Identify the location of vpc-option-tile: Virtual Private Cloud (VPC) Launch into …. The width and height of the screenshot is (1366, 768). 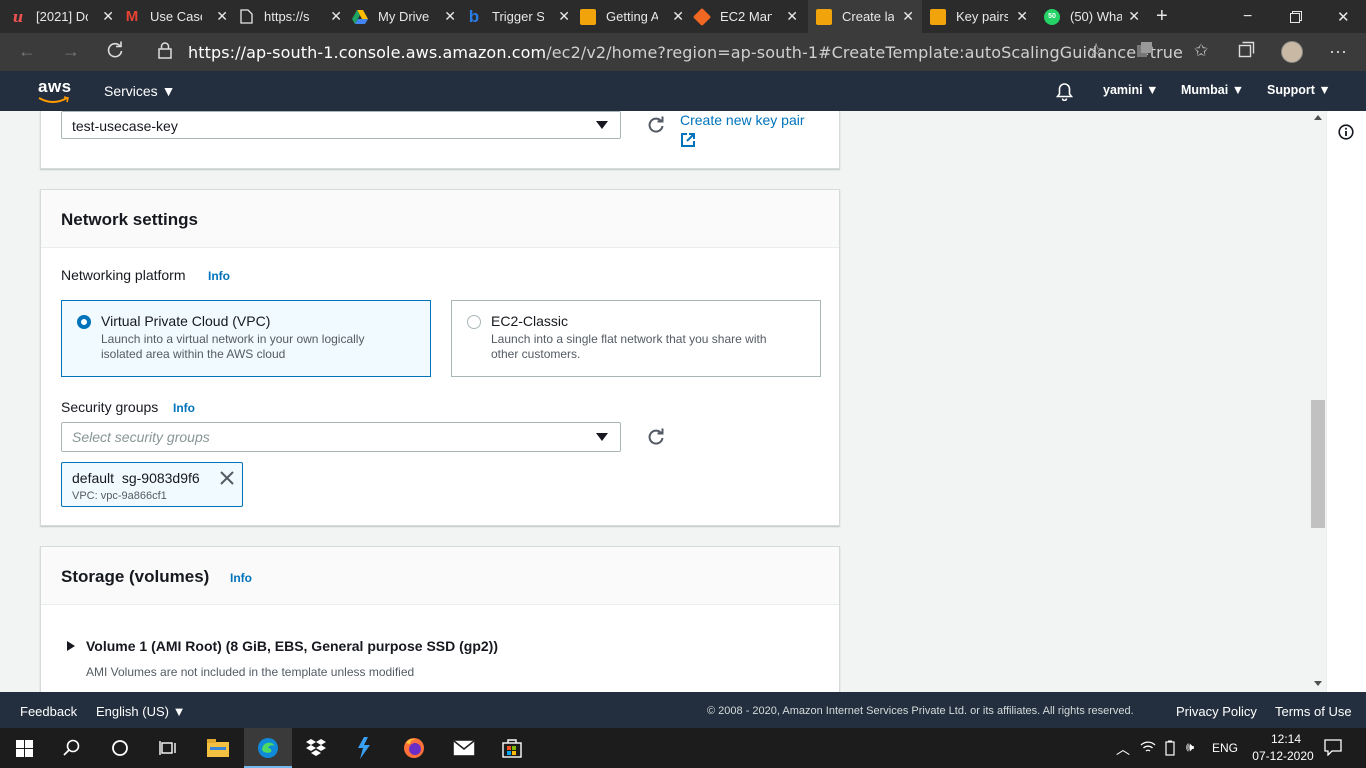
(246, 338).